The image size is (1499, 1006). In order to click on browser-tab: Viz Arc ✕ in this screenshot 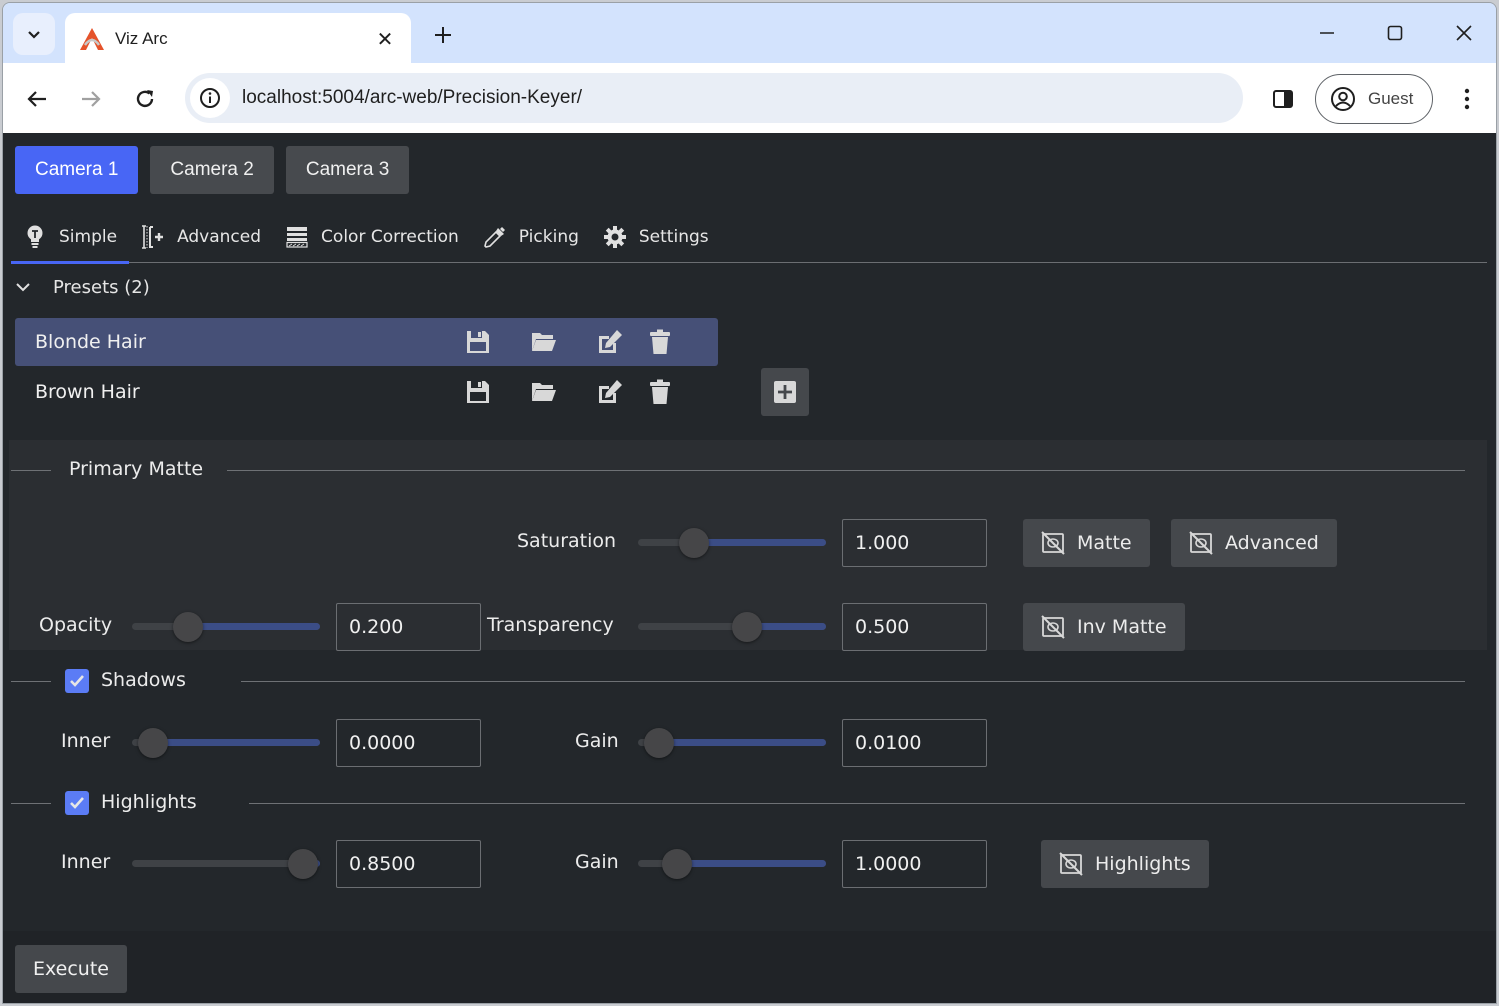, I will do `click(238, 39)`.